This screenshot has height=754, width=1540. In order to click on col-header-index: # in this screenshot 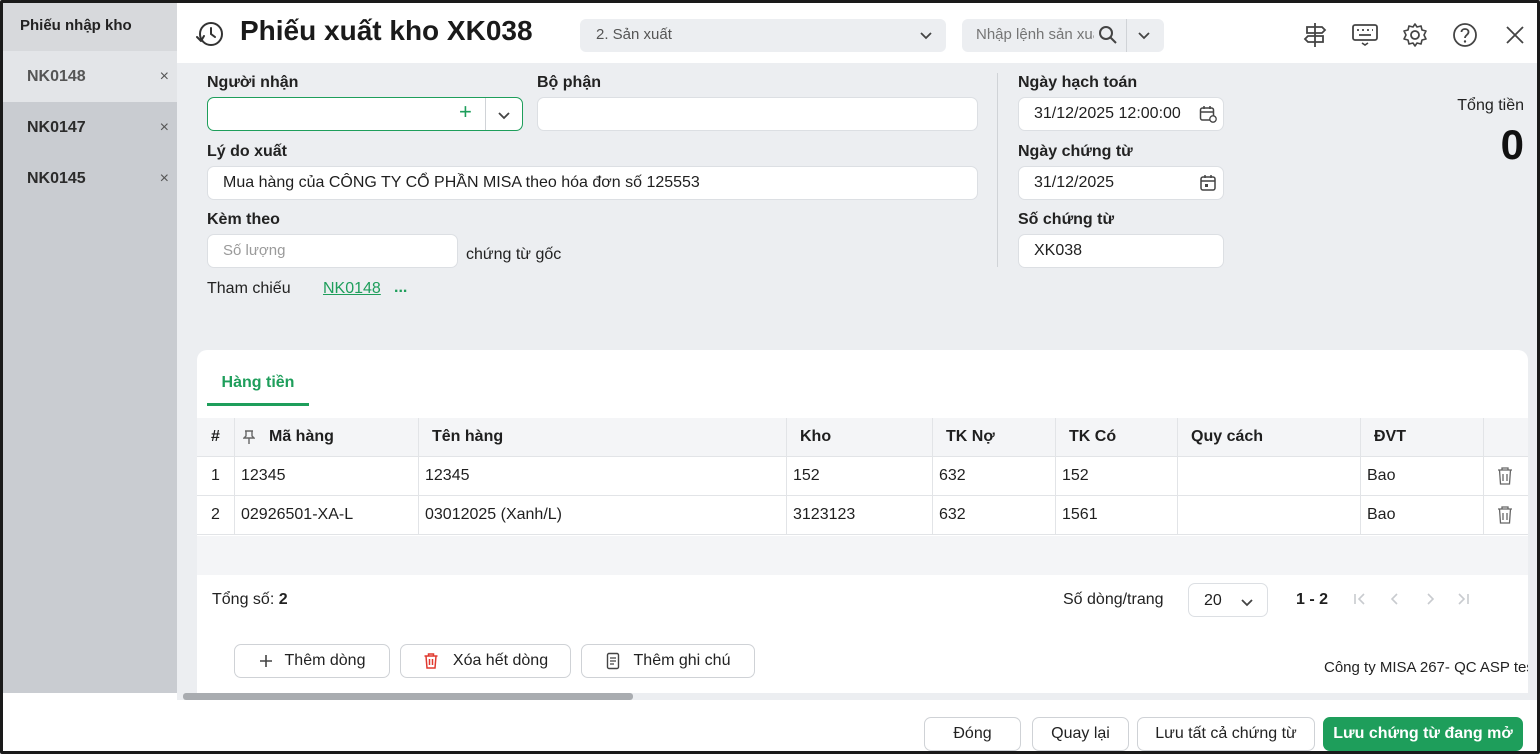, I will do `click(216, 437)`.